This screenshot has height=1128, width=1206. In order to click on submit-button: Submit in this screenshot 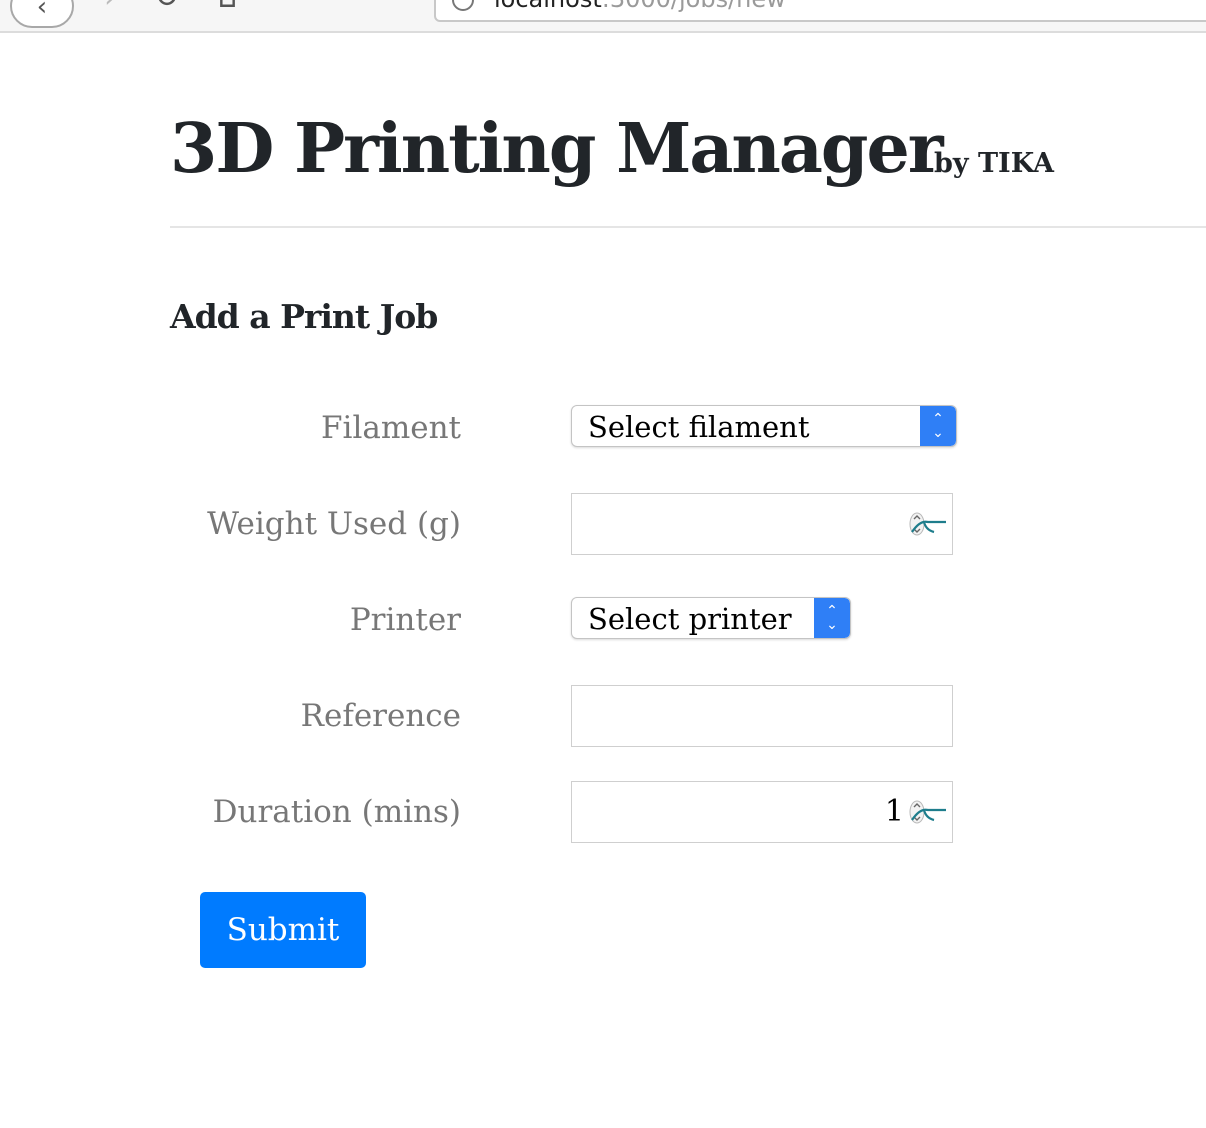, I will do `click(283, 930)`.